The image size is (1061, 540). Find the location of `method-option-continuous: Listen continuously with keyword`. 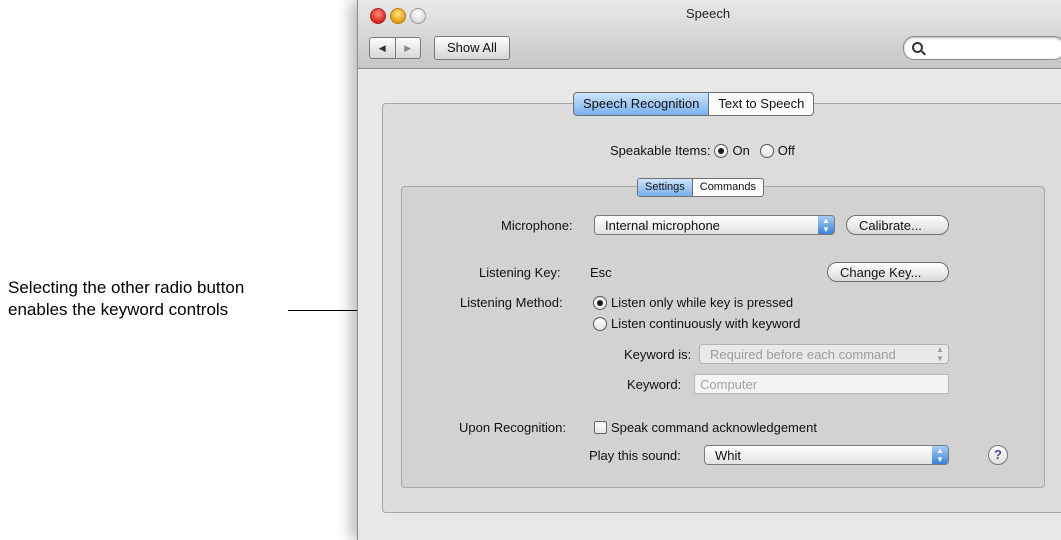

method-option-continuous: Listen continuously with keyword is located at coordinates (696, 323).